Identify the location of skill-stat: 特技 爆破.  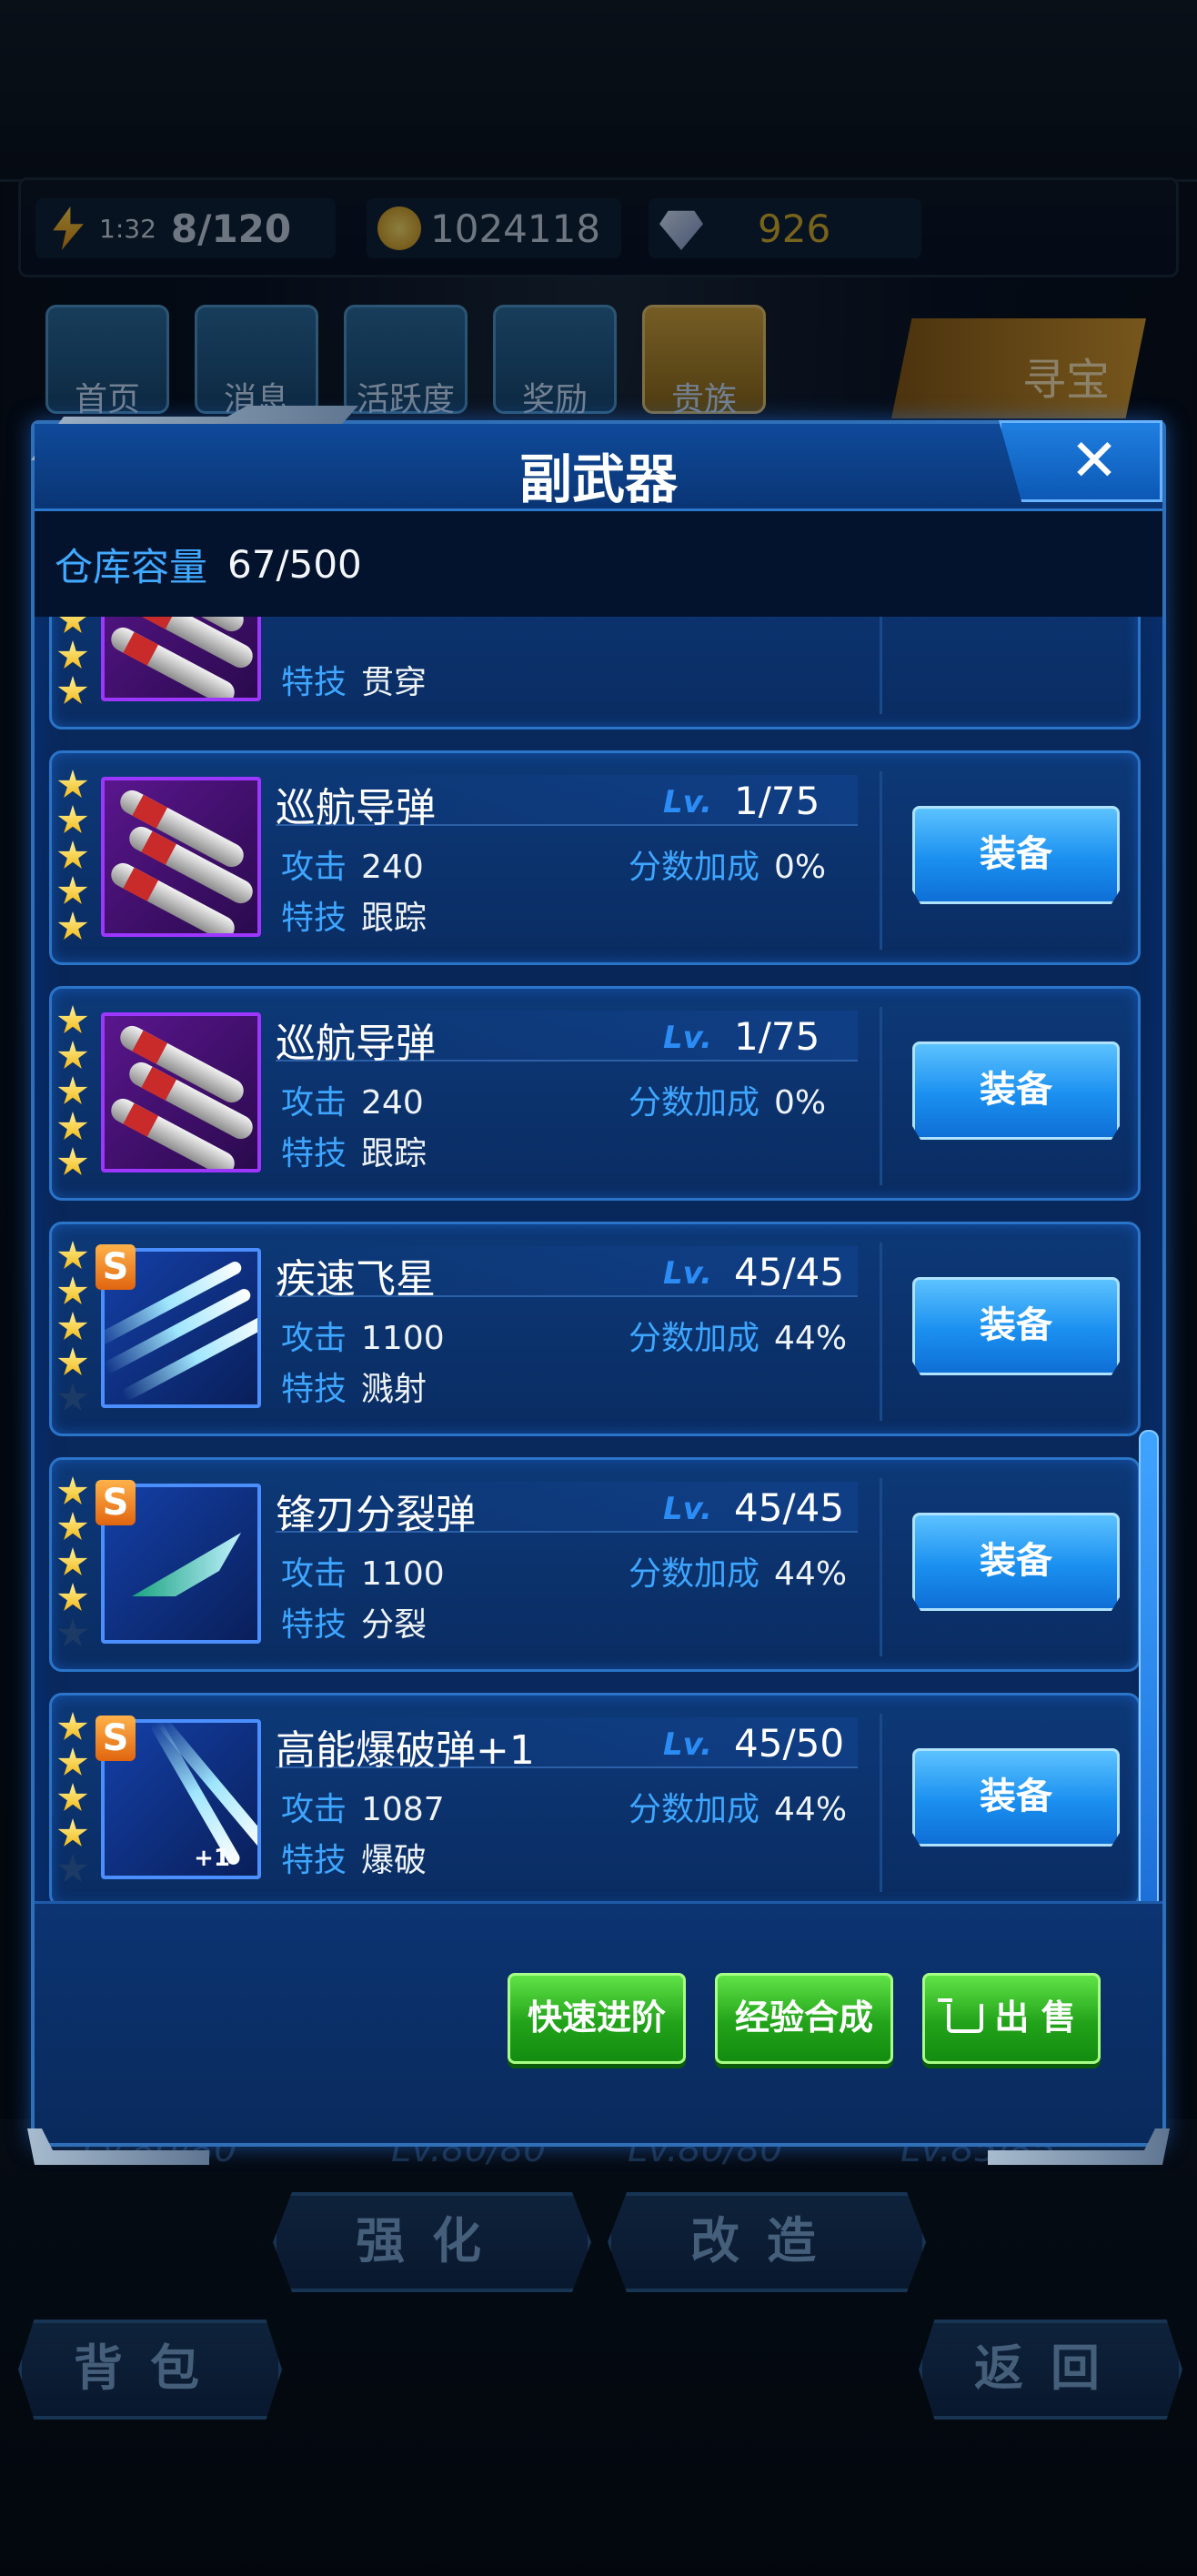
(354, 1857).